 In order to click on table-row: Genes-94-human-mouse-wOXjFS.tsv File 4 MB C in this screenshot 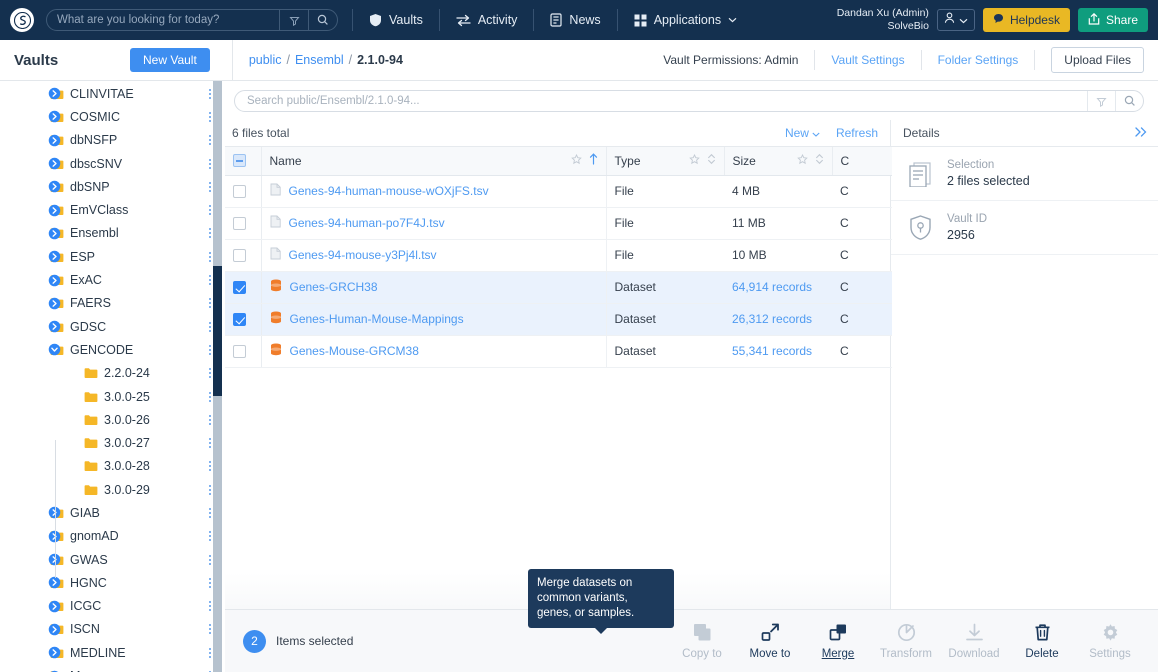, I will do `click(558, 191)`.